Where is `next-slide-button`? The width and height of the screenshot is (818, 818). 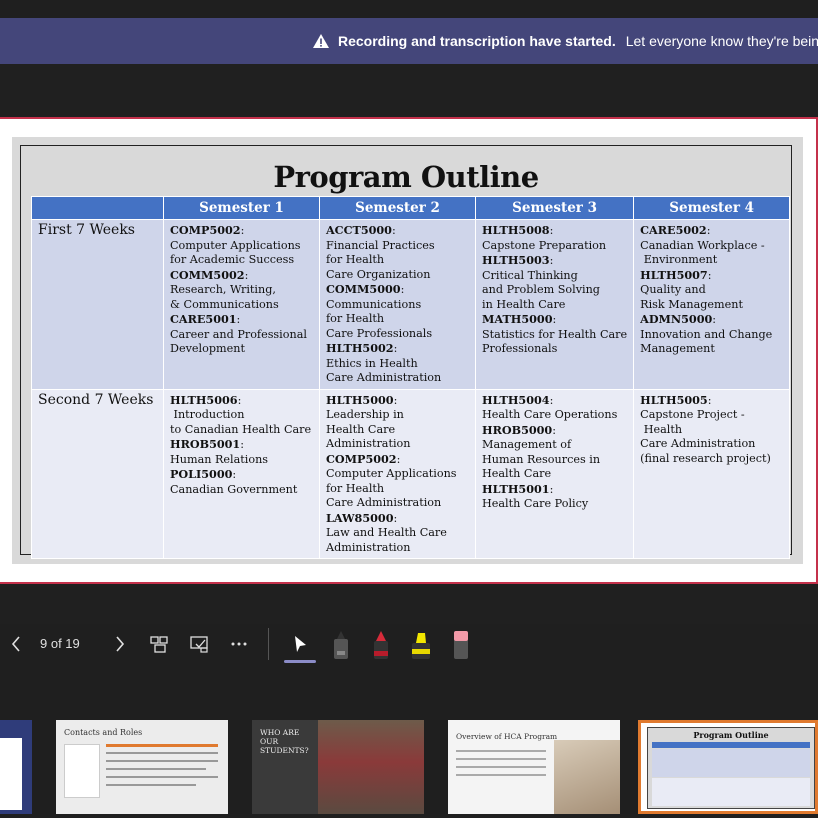 next-slide-button is located at coordinates (120, 644).